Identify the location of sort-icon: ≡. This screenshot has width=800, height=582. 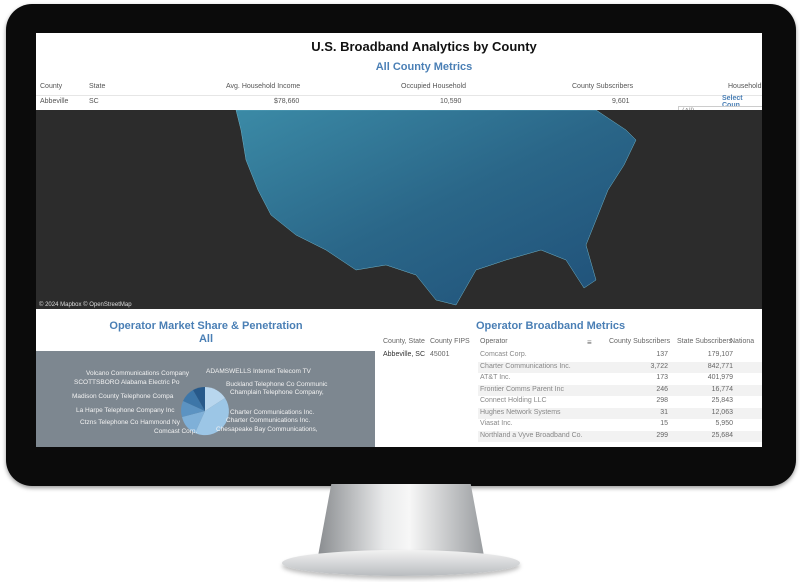
(589, 342).